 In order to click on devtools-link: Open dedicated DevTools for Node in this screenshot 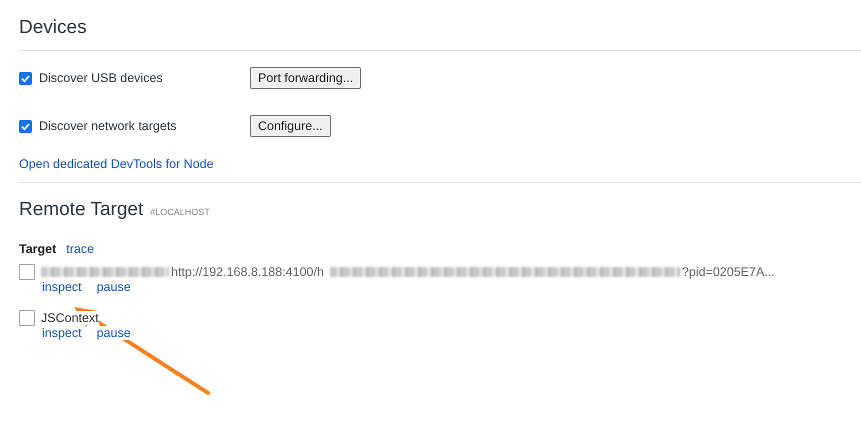, I will do `click(116, 164)`.